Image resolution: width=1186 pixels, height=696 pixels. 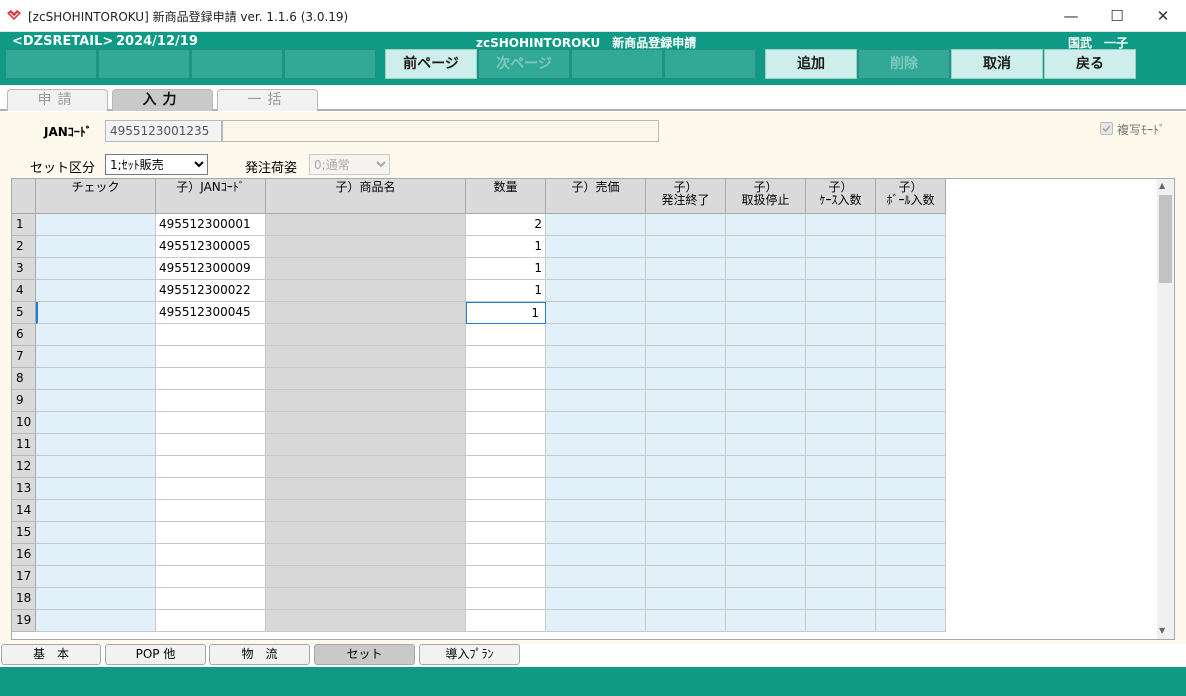 What do you see at coordinates (1165, 239) in the screenshot?
I see `scroll-thumb` at bounding box center [1165, 239].